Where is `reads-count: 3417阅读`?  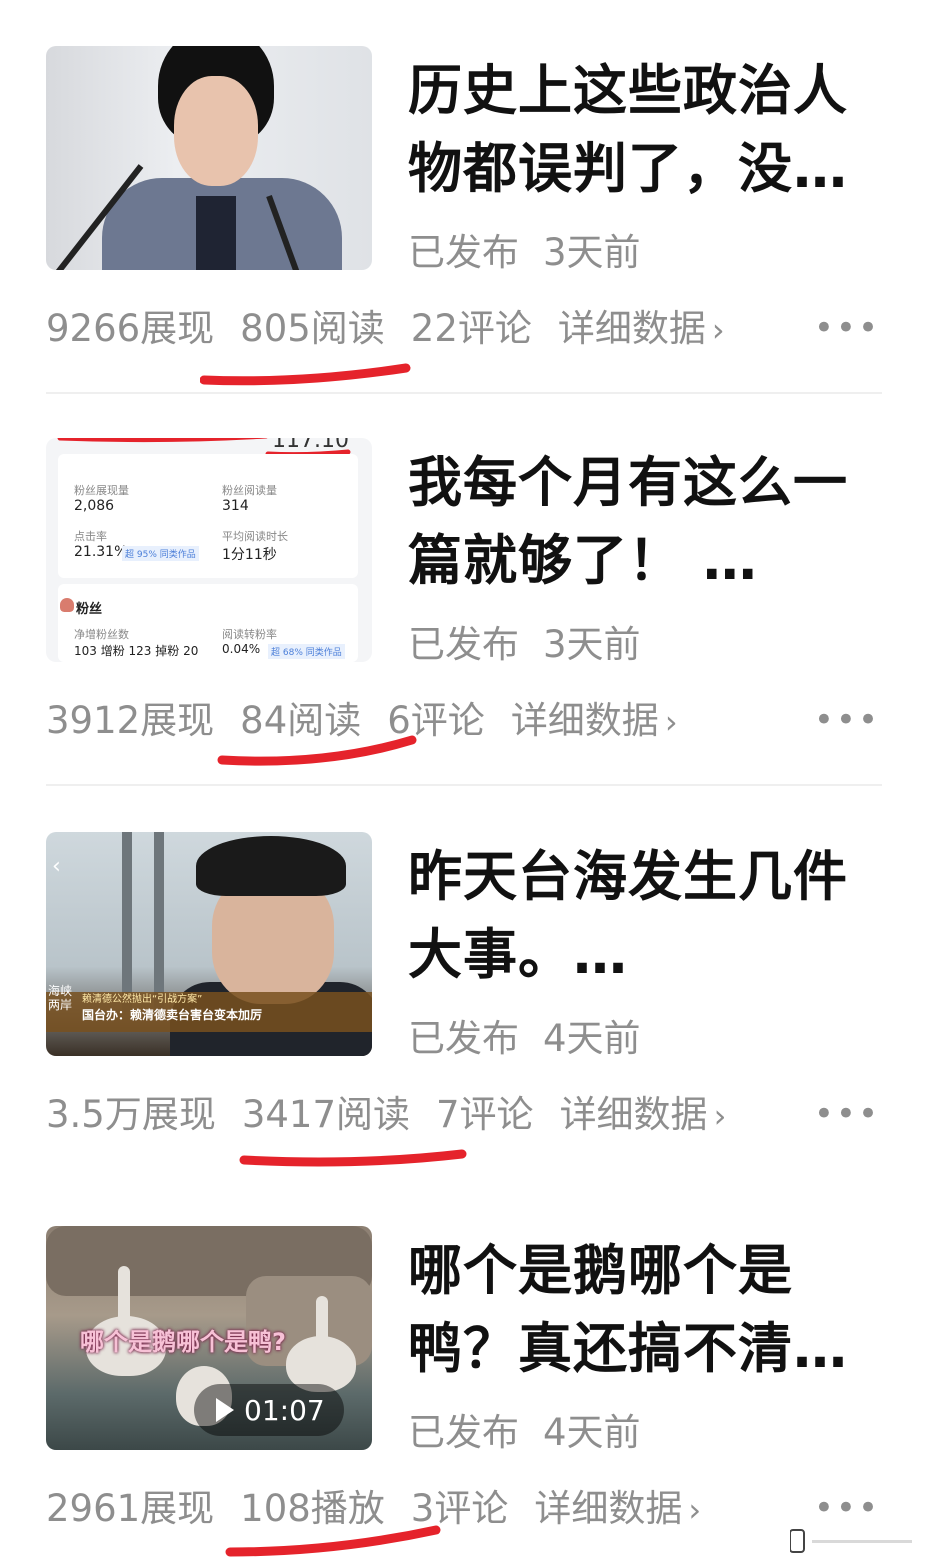
reads-count: 3417阅读 is located at coordinates (326, 1114).